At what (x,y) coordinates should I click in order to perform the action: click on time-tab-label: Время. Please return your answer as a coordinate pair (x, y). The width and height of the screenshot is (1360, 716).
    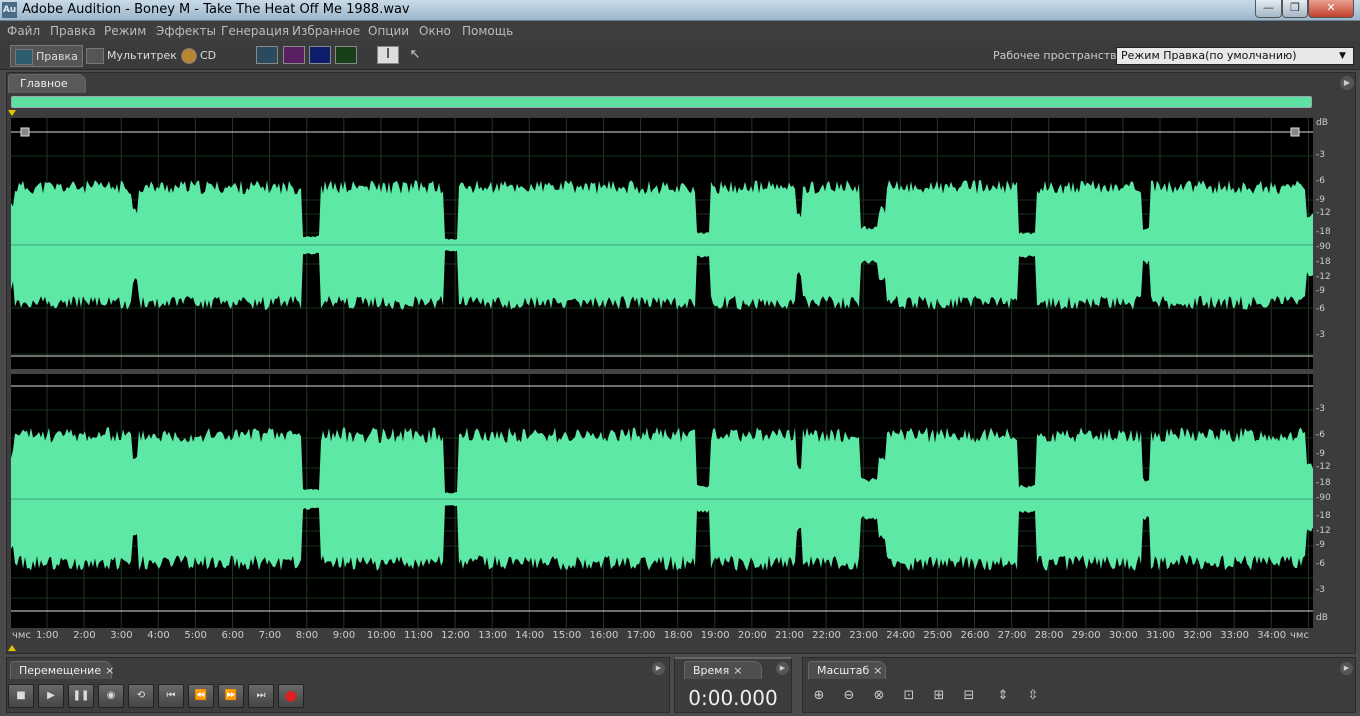
    Looking at the image, I should click on (711, 670).